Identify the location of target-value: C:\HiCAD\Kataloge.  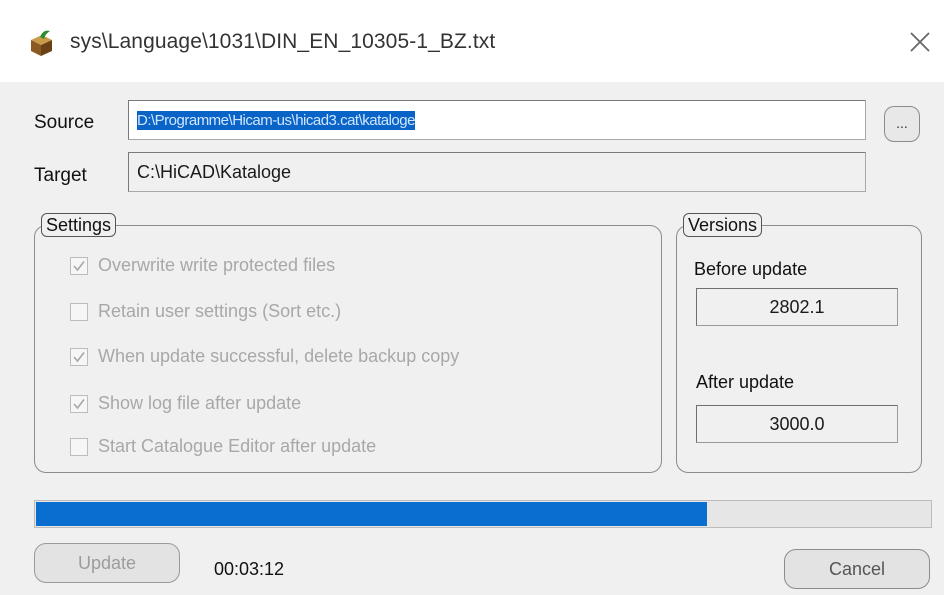
(214, 171).